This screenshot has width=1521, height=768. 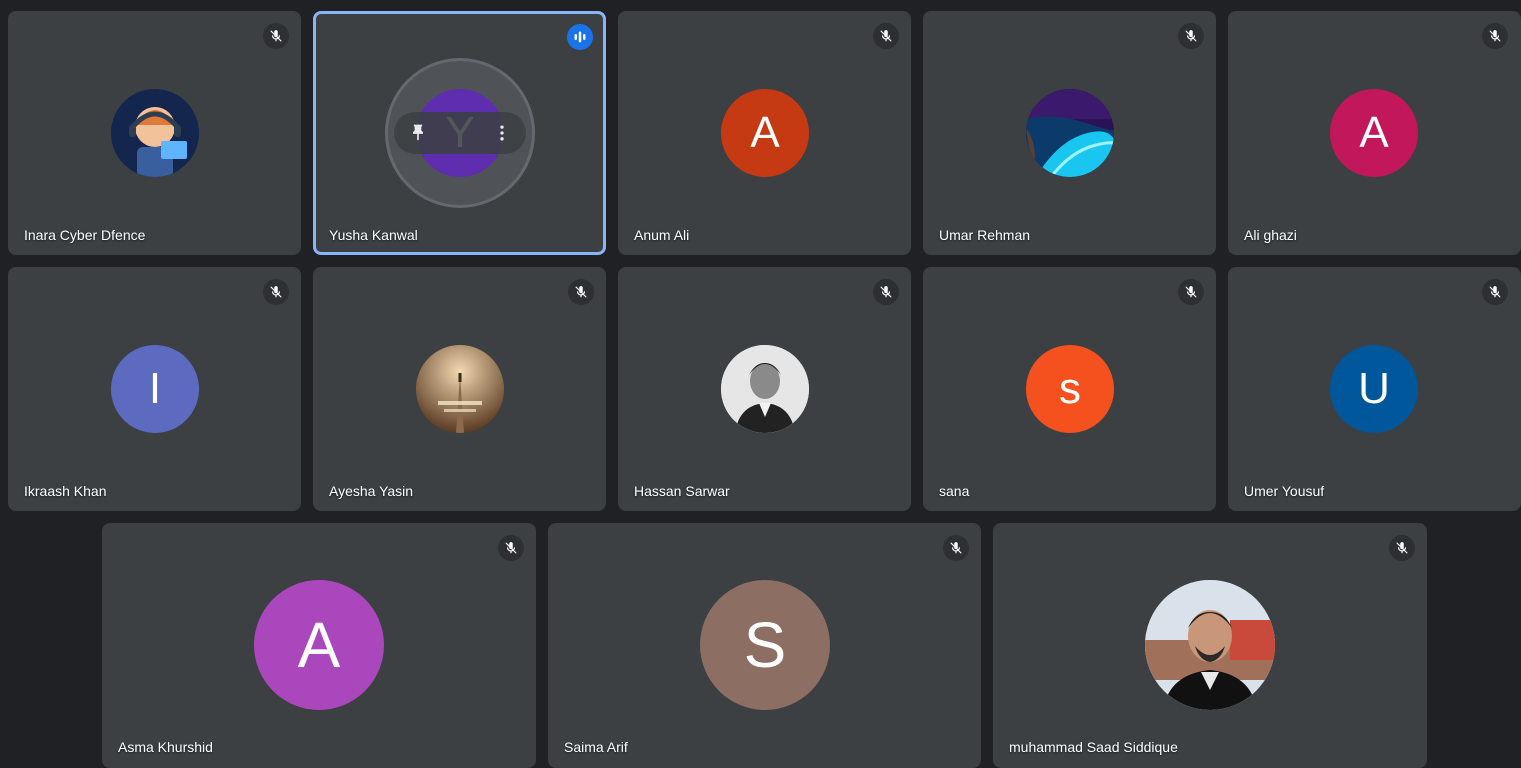 What do you see at coordinates (371, 491) in the screenshot?
I see `participant-name: Ayesha Yasin` at bounding box center [371, 491].